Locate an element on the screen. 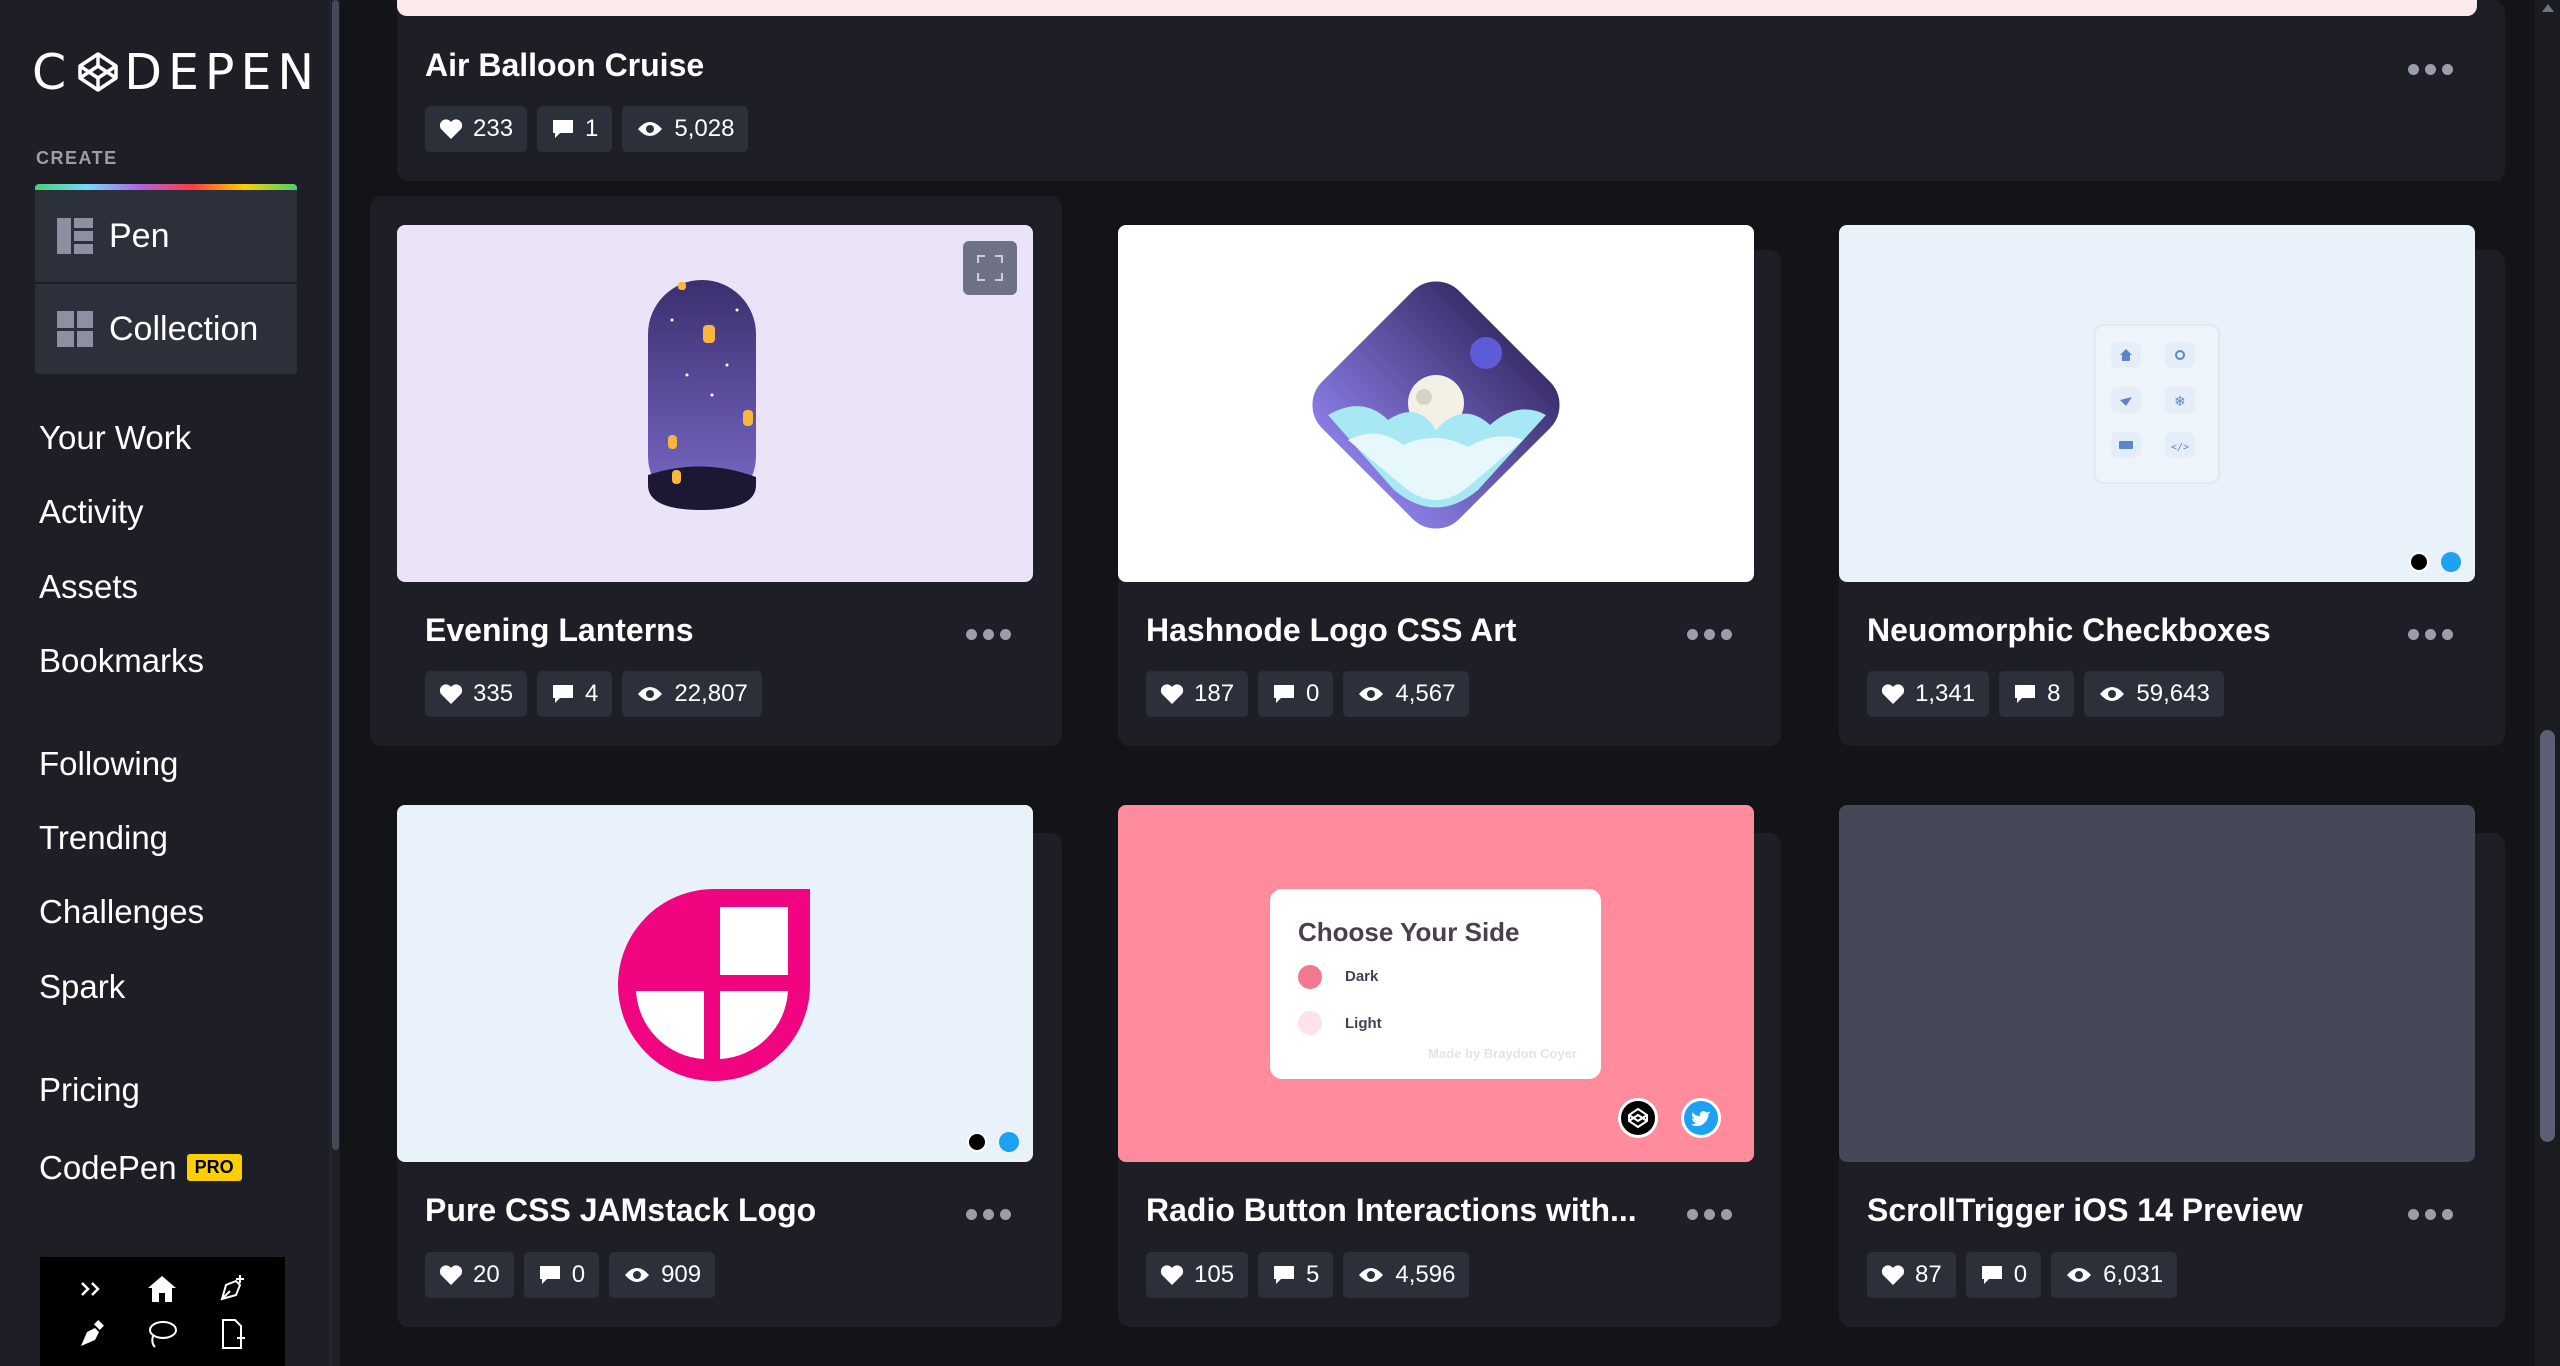  nav-your-work: Your Work is located at coordinates (115, 438).